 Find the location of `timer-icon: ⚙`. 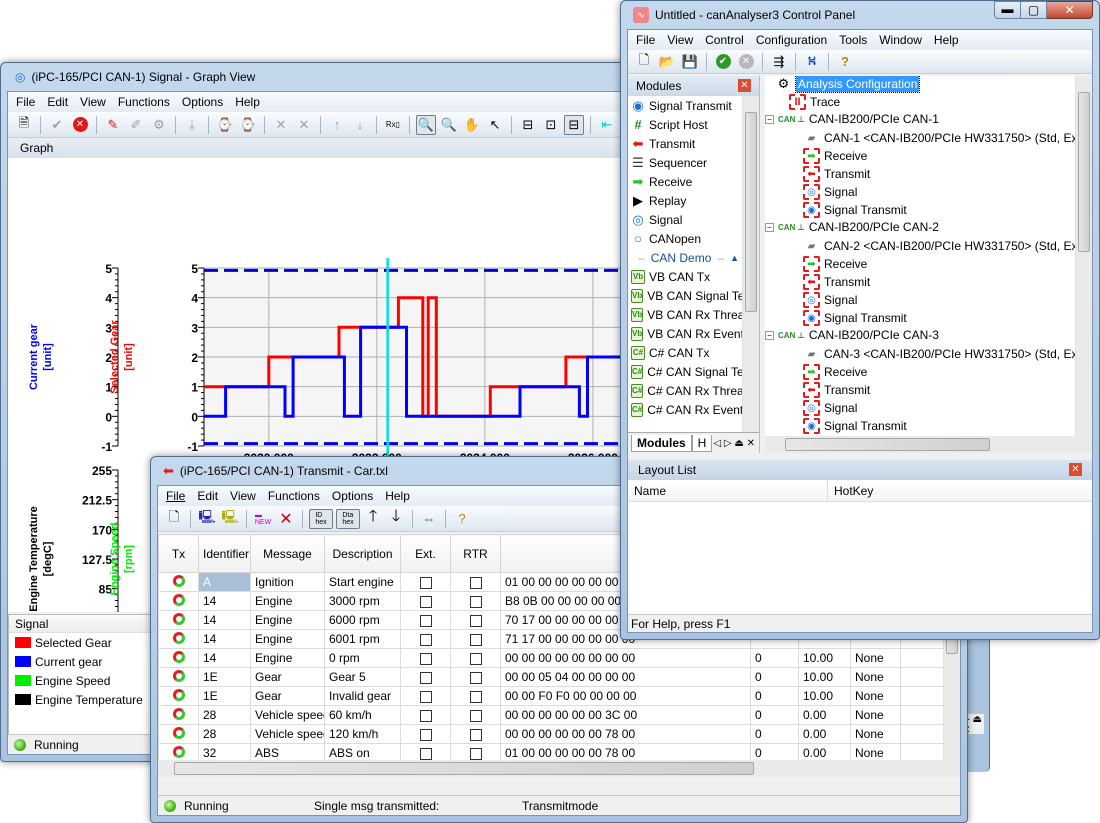

timer-icon: ⚙ is located at coordinates (159, 125).